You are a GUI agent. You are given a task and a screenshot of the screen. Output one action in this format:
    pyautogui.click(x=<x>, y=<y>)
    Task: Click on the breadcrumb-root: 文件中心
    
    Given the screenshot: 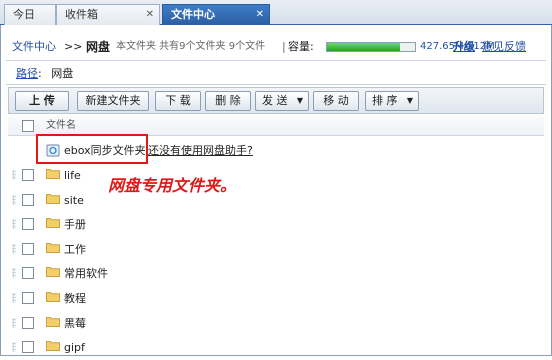 What is the action you would take?
    pyautogui.click(x=34, y=47)
    